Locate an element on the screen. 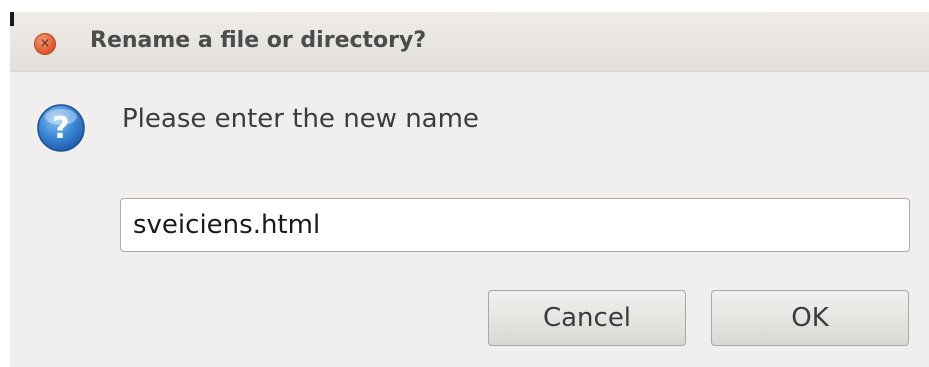 The width and height of the screenshot is (929, 367). close-button: × is located at coordinates (45, 44).